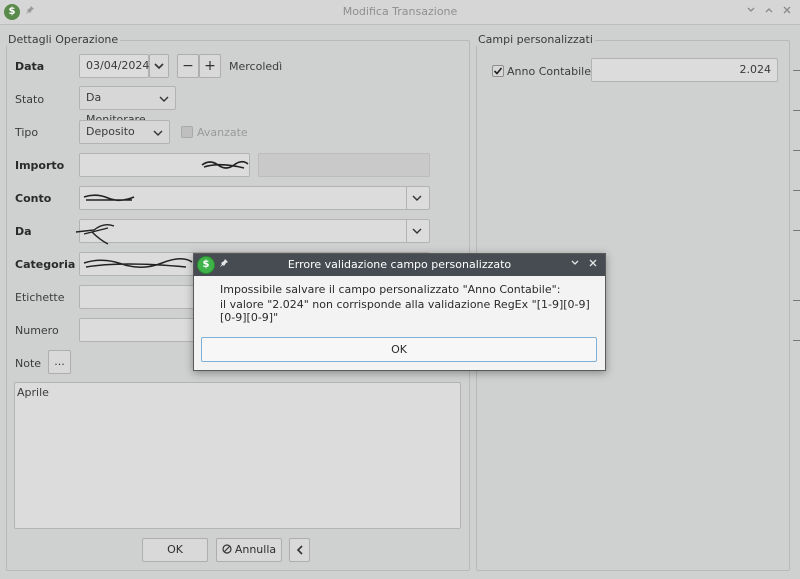 This screenshot has height=579, width=800. What do you see at coordinates (237, 455) in the screenshot?
I see `notes-textarea: Aprile` at bounding box center [237, 455].